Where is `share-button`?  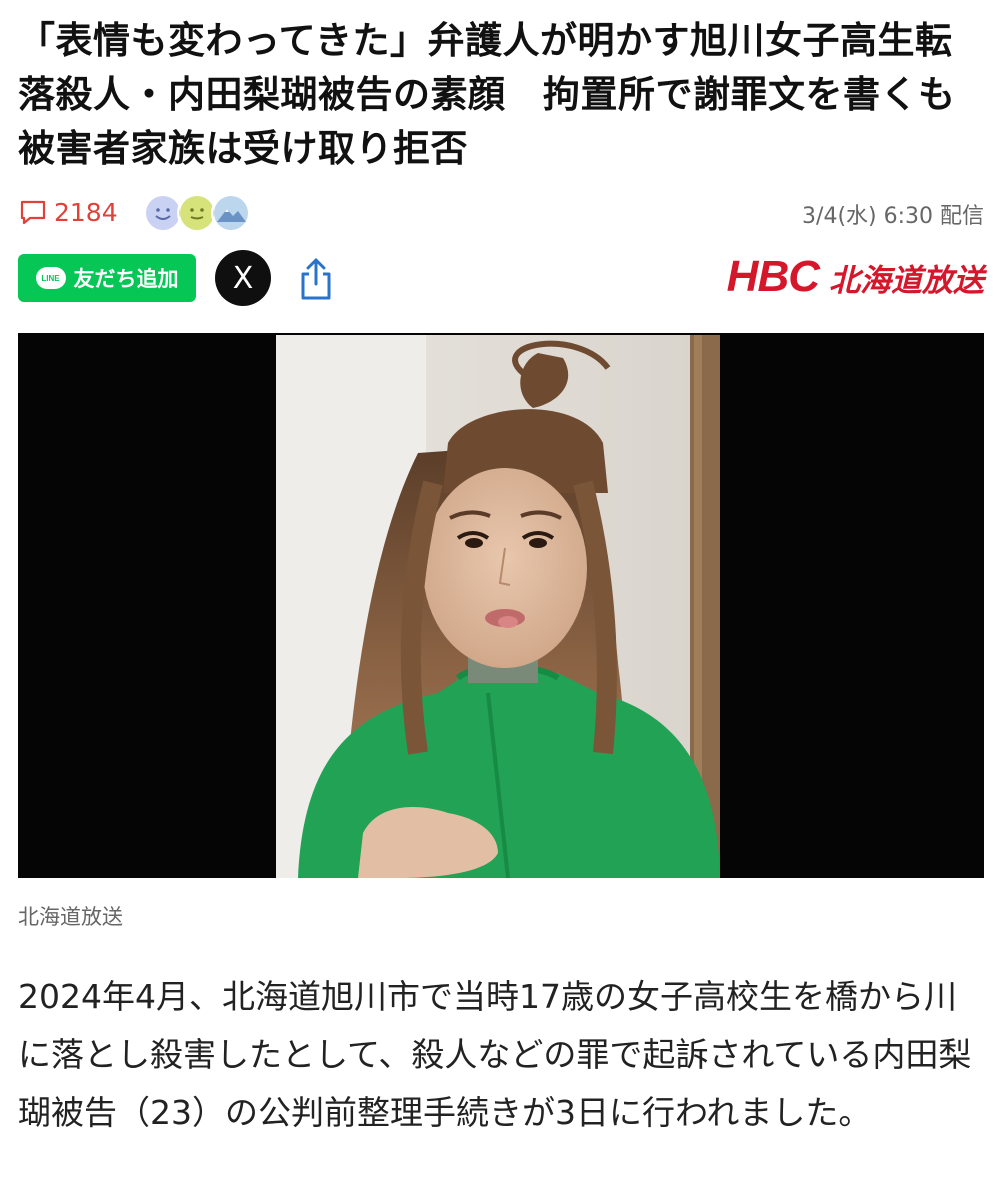 share-button is located at coordinates (316, 279).